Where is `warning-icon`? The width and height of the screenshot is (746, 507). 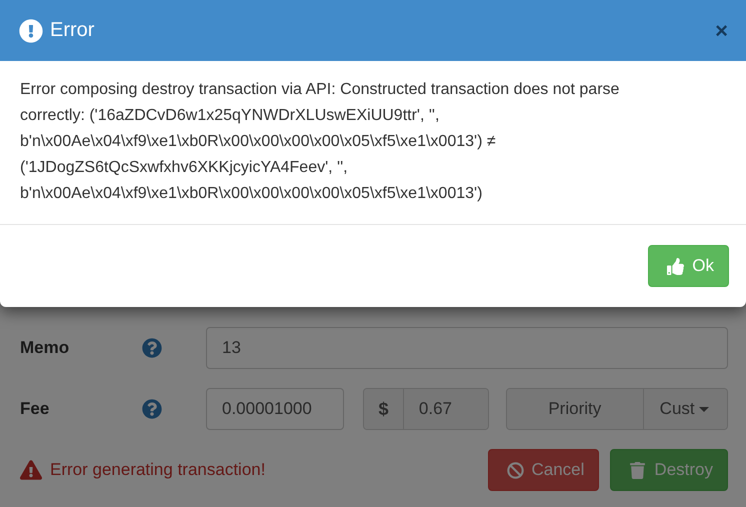 warning-icon is located at coordinates (31, 470).